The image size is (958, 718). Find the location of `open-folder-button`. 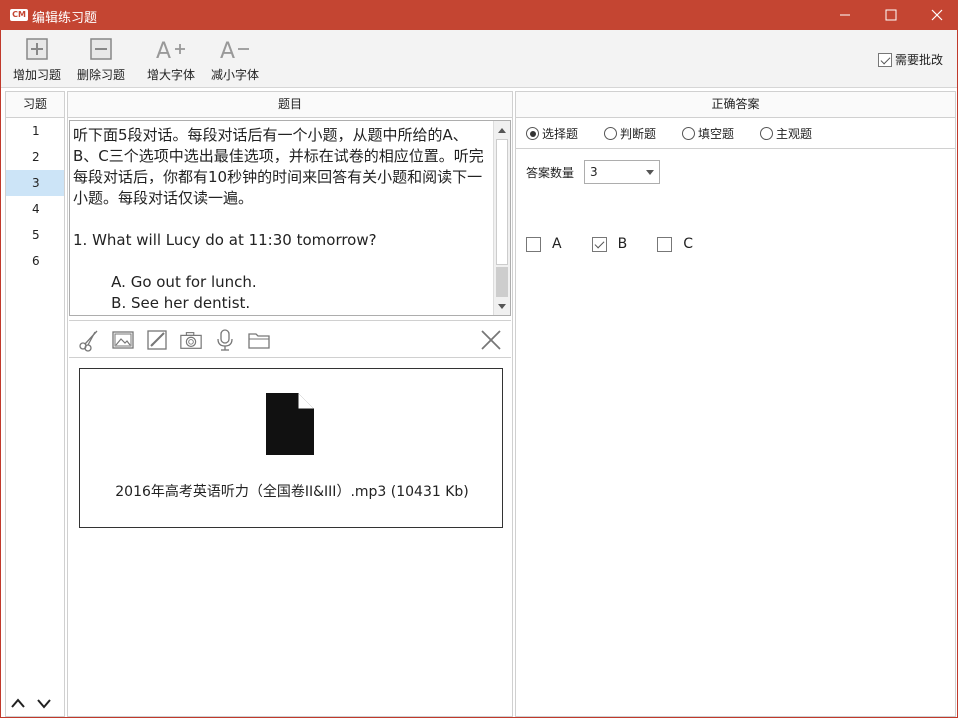

open-folder-button is located at coordinates (259, 340).